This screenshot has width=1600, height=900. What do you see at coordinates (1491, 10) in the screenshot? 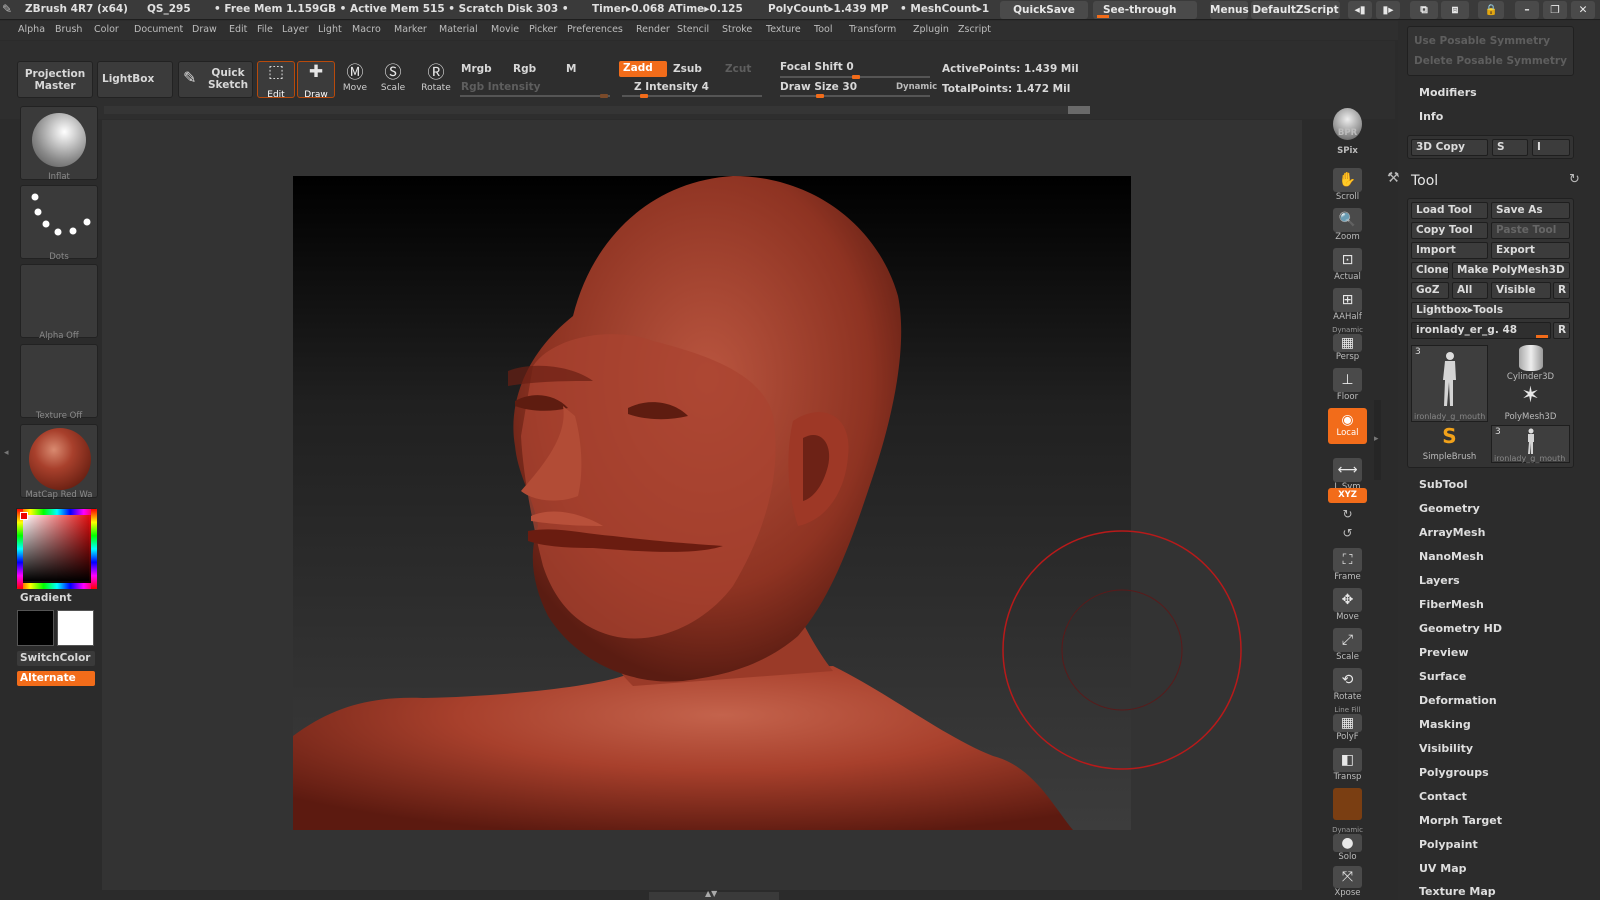
I see `lock-icon: 🔒` at bounding box center [1491, 10].